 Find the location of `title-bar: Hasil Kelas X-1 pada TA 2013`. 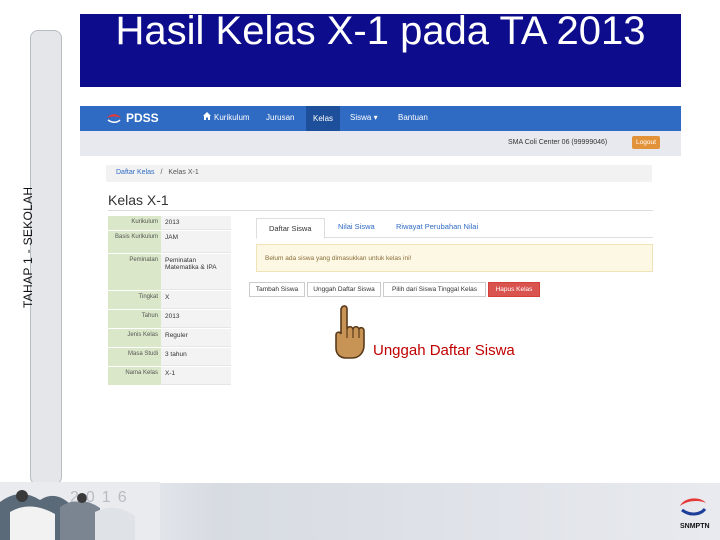

title-bar: Hasil Kelas X-1 pada TA 2013 is located at coordinates (380, 50).